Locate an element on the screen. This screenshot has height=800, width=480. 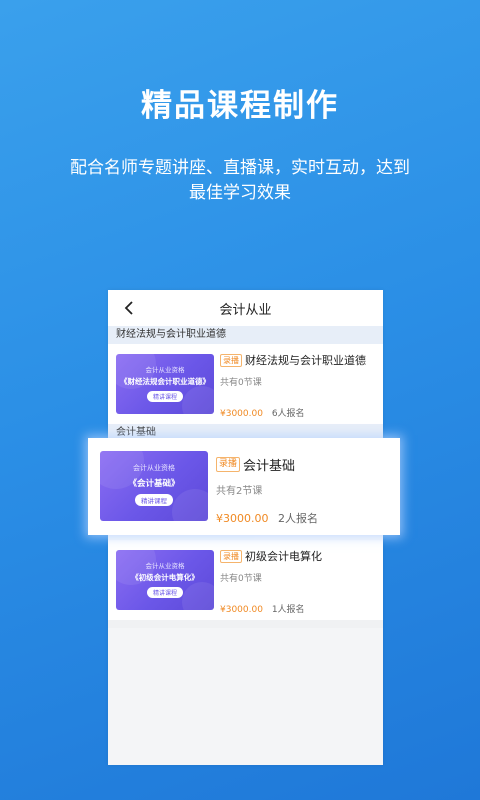
thumb-line2: 《初级会计电算化》 is located at coordinates (165, 577).